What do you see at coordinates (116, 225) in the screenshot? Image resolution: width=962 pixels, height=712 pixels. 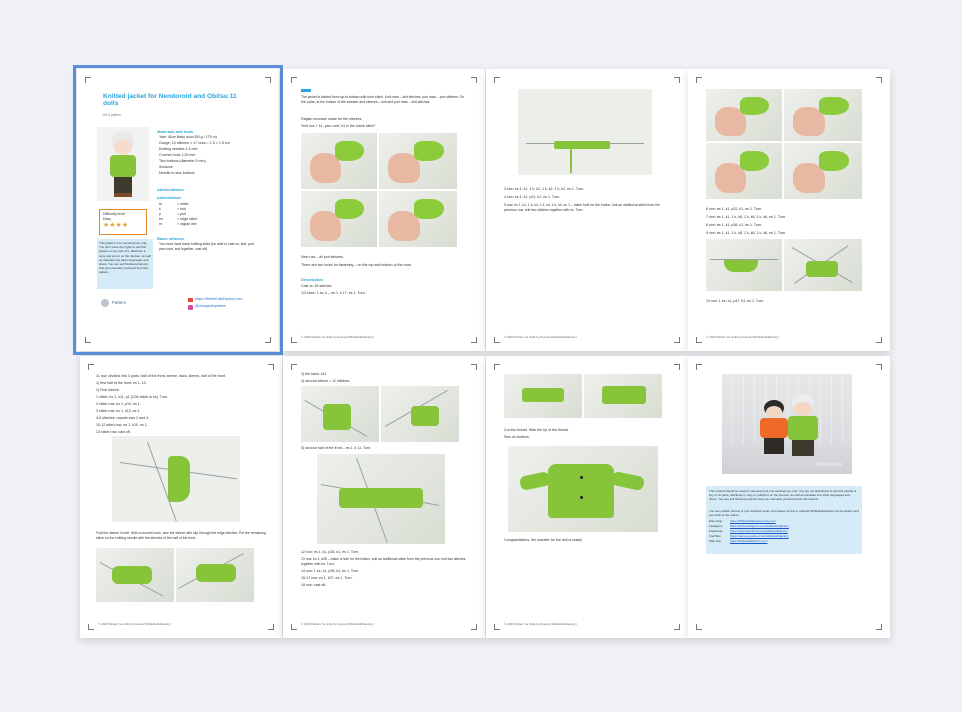 I see `difficulty-stars: ★★★★` at bounding box center [116, 225].